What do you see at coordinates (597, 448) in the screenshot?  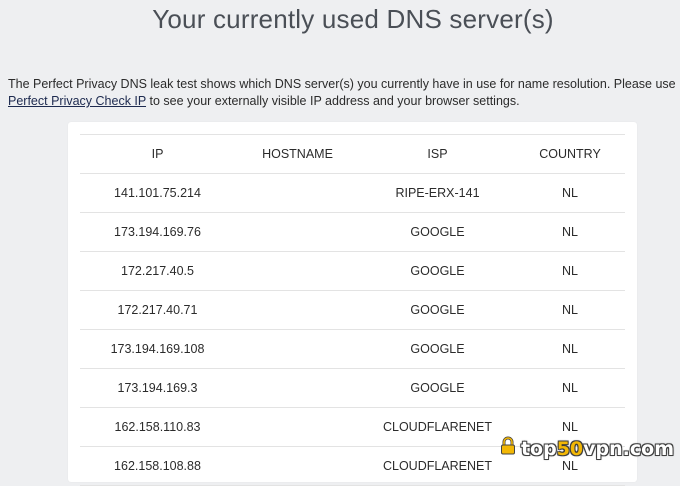 I see `watermark-text: top50vpn.com` at bounding box center [597, 448].